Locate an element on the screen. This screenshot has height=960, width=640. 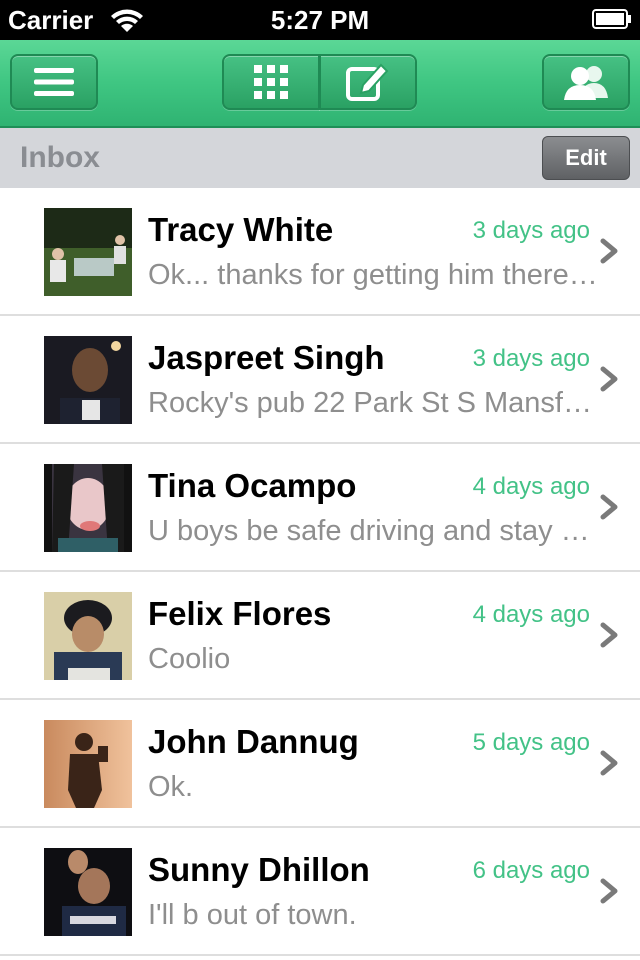
sender-name: Felix Flores is located at coordinates (240, 613).